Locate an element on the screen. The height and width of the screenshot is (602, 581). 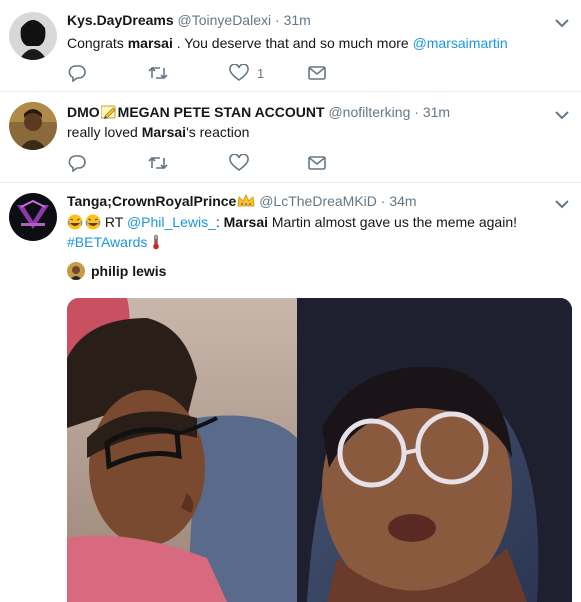
display-name: Kys.DayDreams is located at coordinates (120, 20).